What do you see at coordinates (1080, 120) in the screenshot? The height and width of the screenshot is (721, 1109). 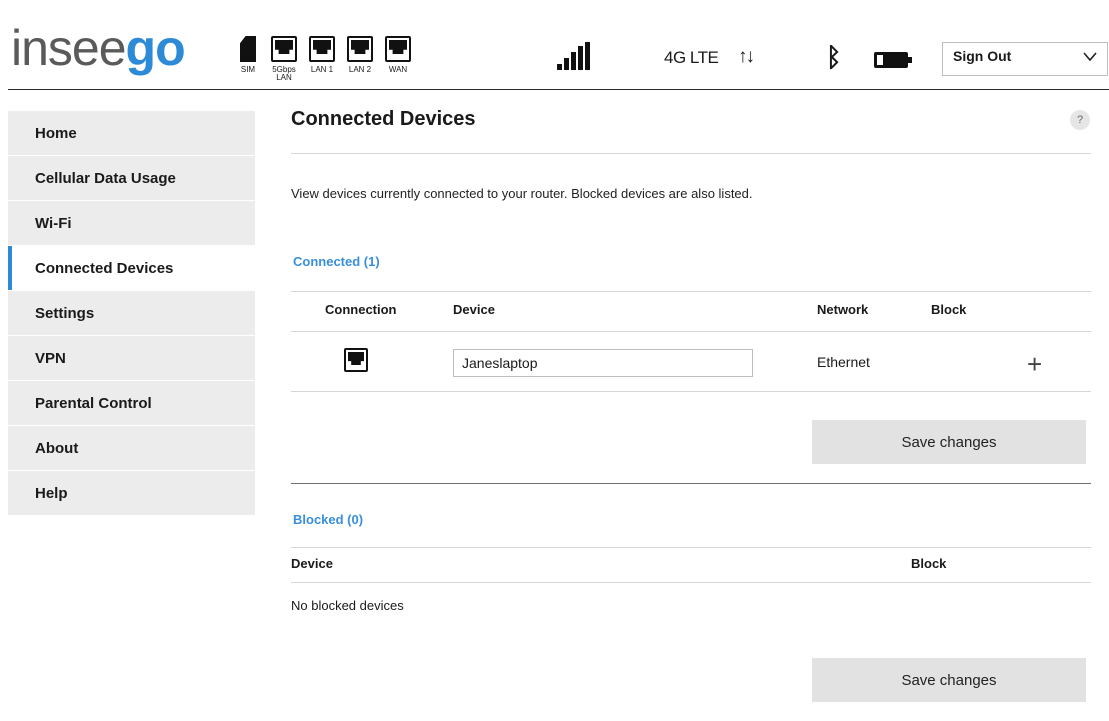 I see `help-icon: ?` at bounding box center [1080, 120].